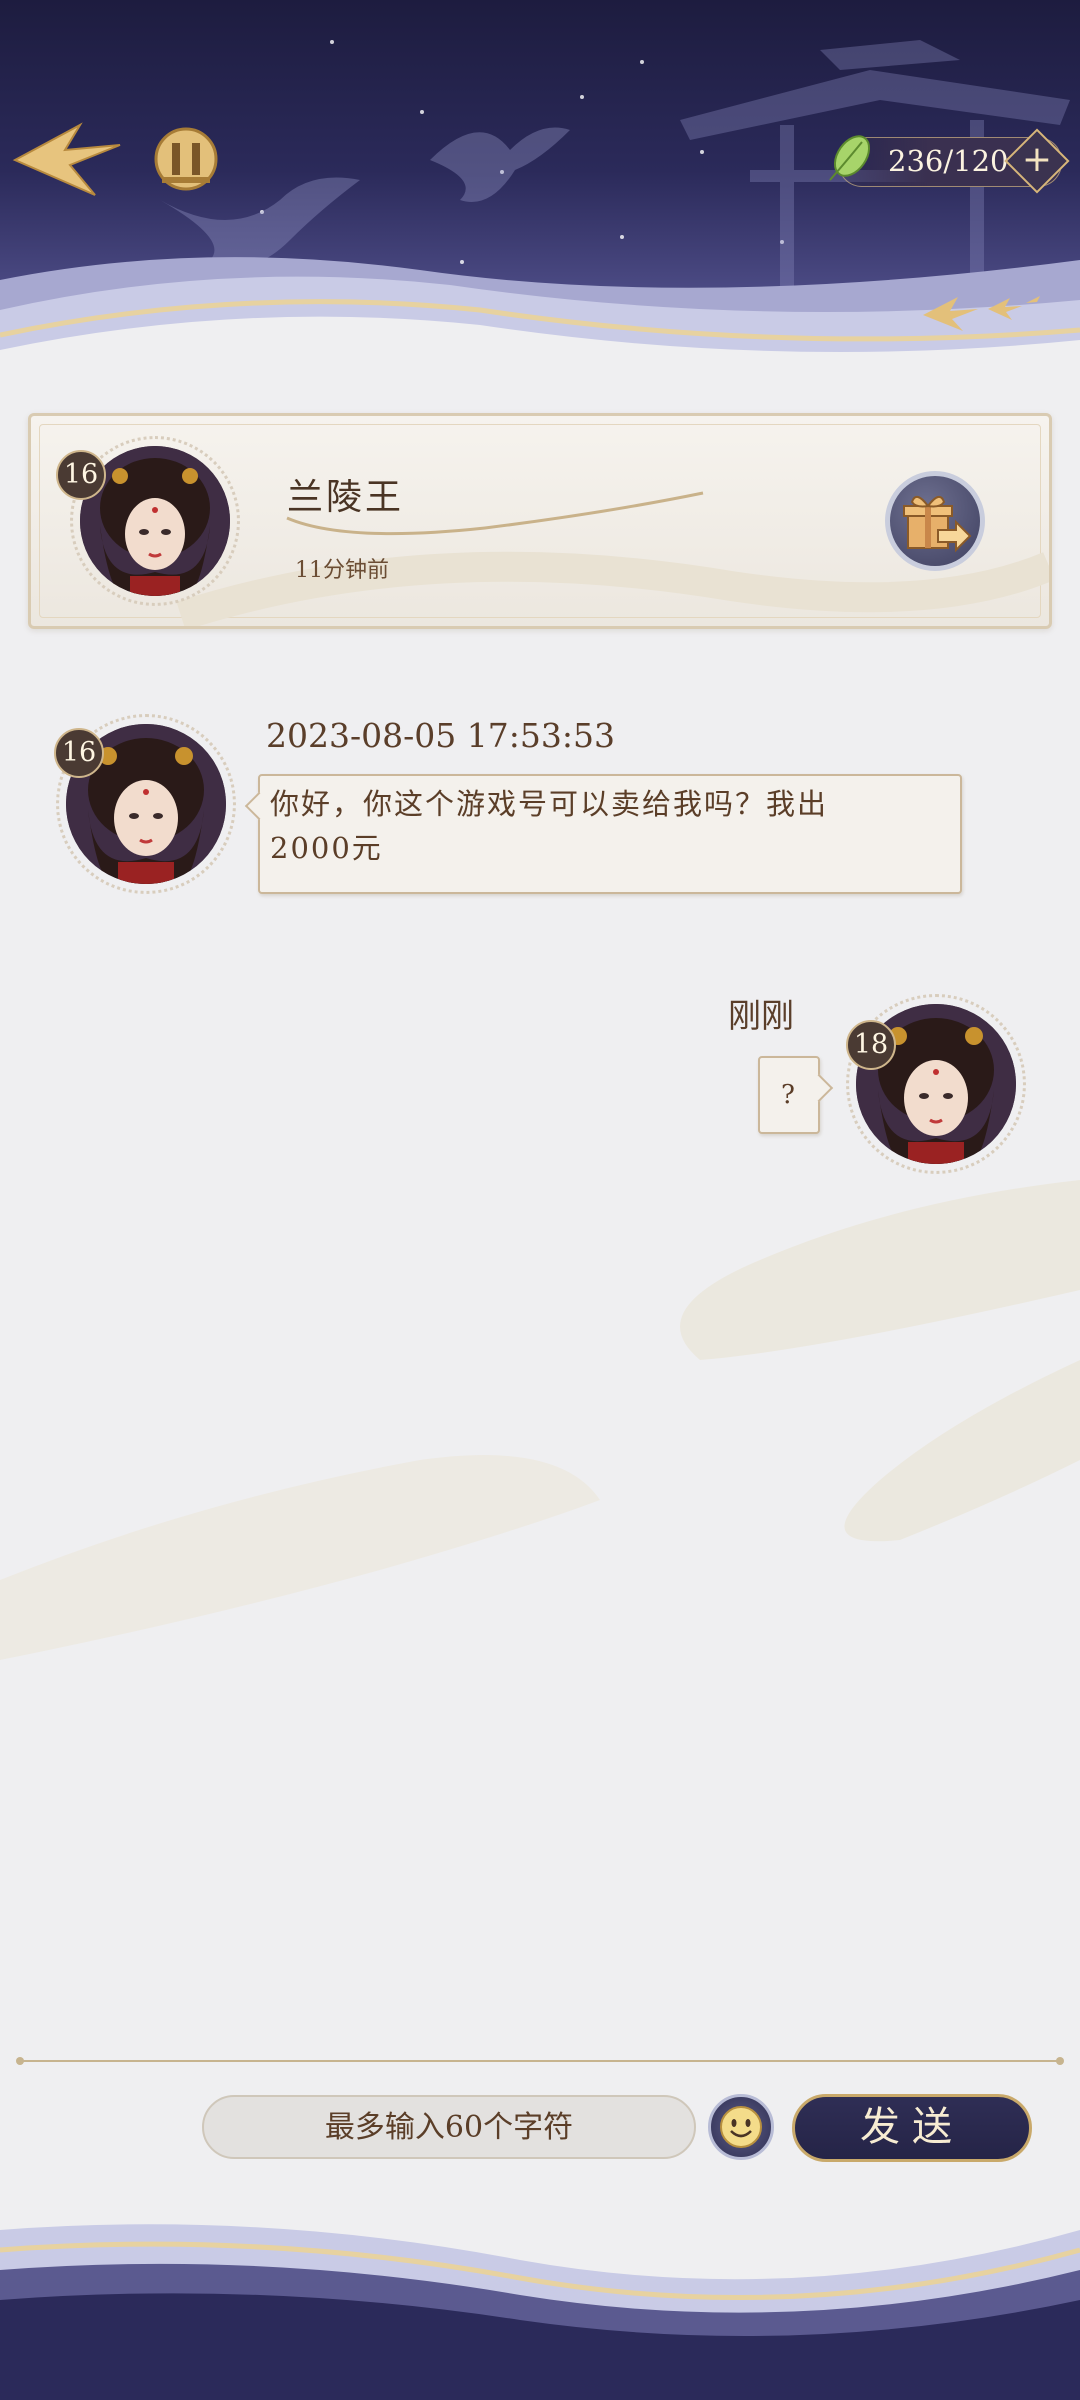  What do you see at coordinates (449, 2127) in the screenshot?
I see `message-input` at bounding box center [449, 2127].